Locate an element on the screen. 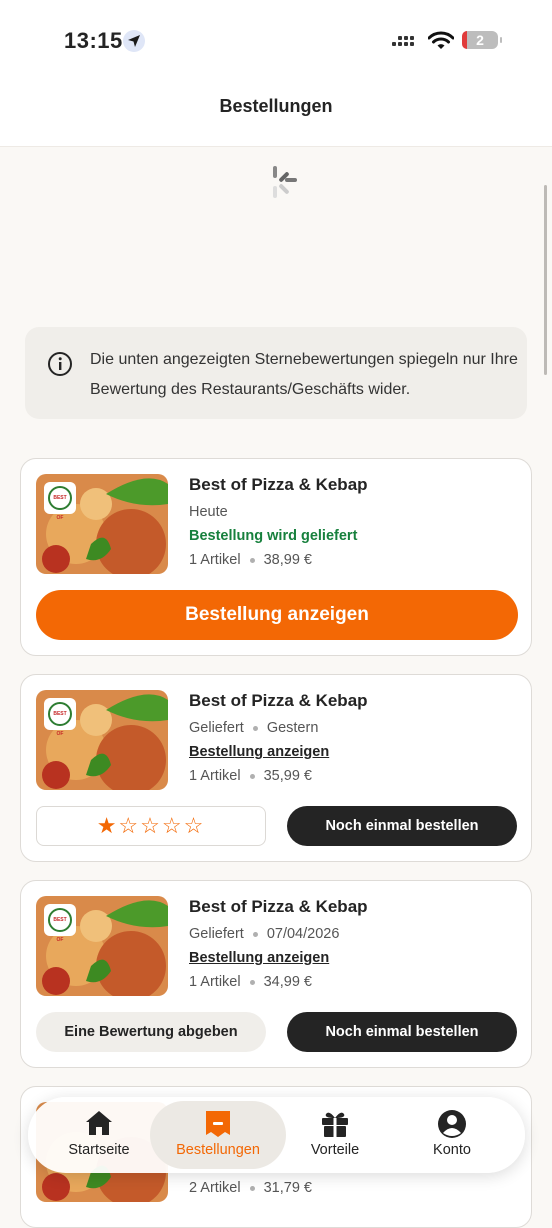  tab-orders: Bestellungen is located at coordinates (218, 1135).